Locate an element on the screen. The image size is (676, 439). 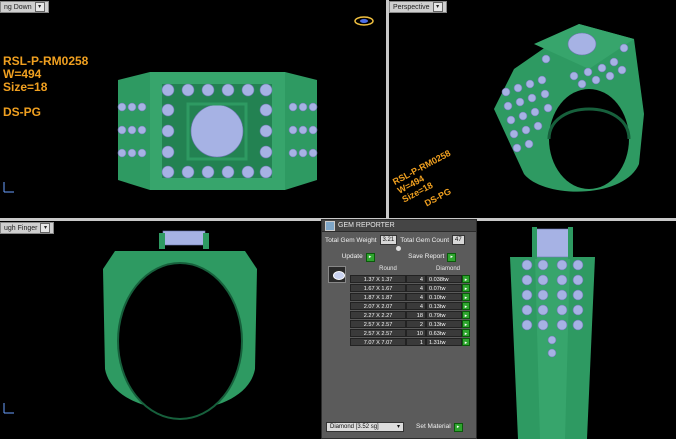
gem-reporter-title: GEM REPORTER is located at coordinates (366, 225).